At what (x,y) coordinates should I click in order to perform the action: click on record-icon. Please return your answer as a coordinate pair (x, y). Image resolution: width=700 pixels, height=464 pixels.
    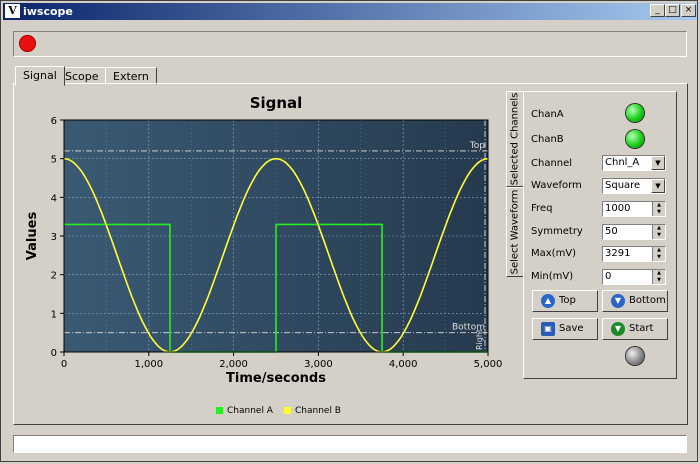
    Looking at the image, I should click on (27, 43).